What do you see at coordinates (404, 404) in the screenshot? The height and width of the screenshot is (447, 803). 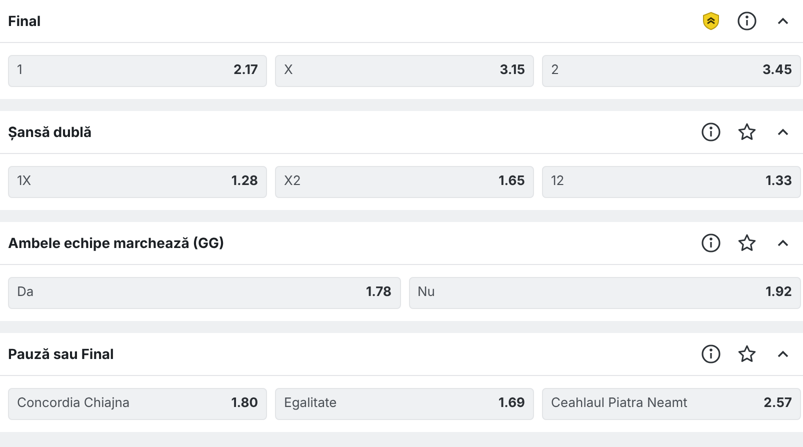 I see `odds-button: Egalitate 1.69` at bounding box center [404, 404].